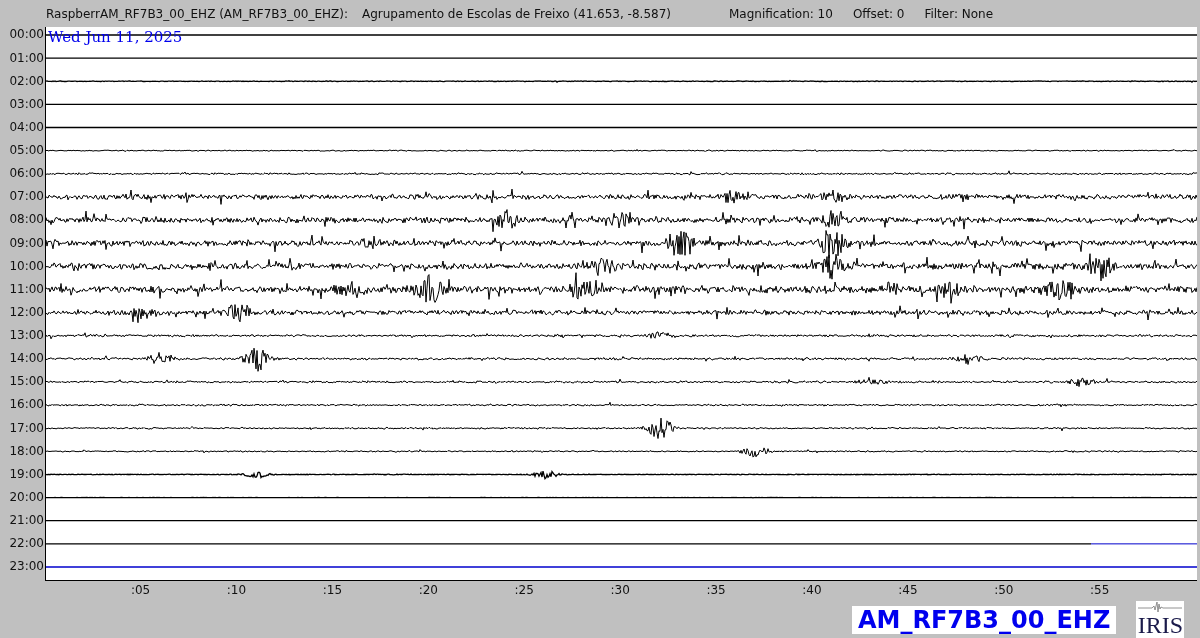 This screenshot has height=638, width=1200. I want to click on minute-label: :40, so click(812, 590).